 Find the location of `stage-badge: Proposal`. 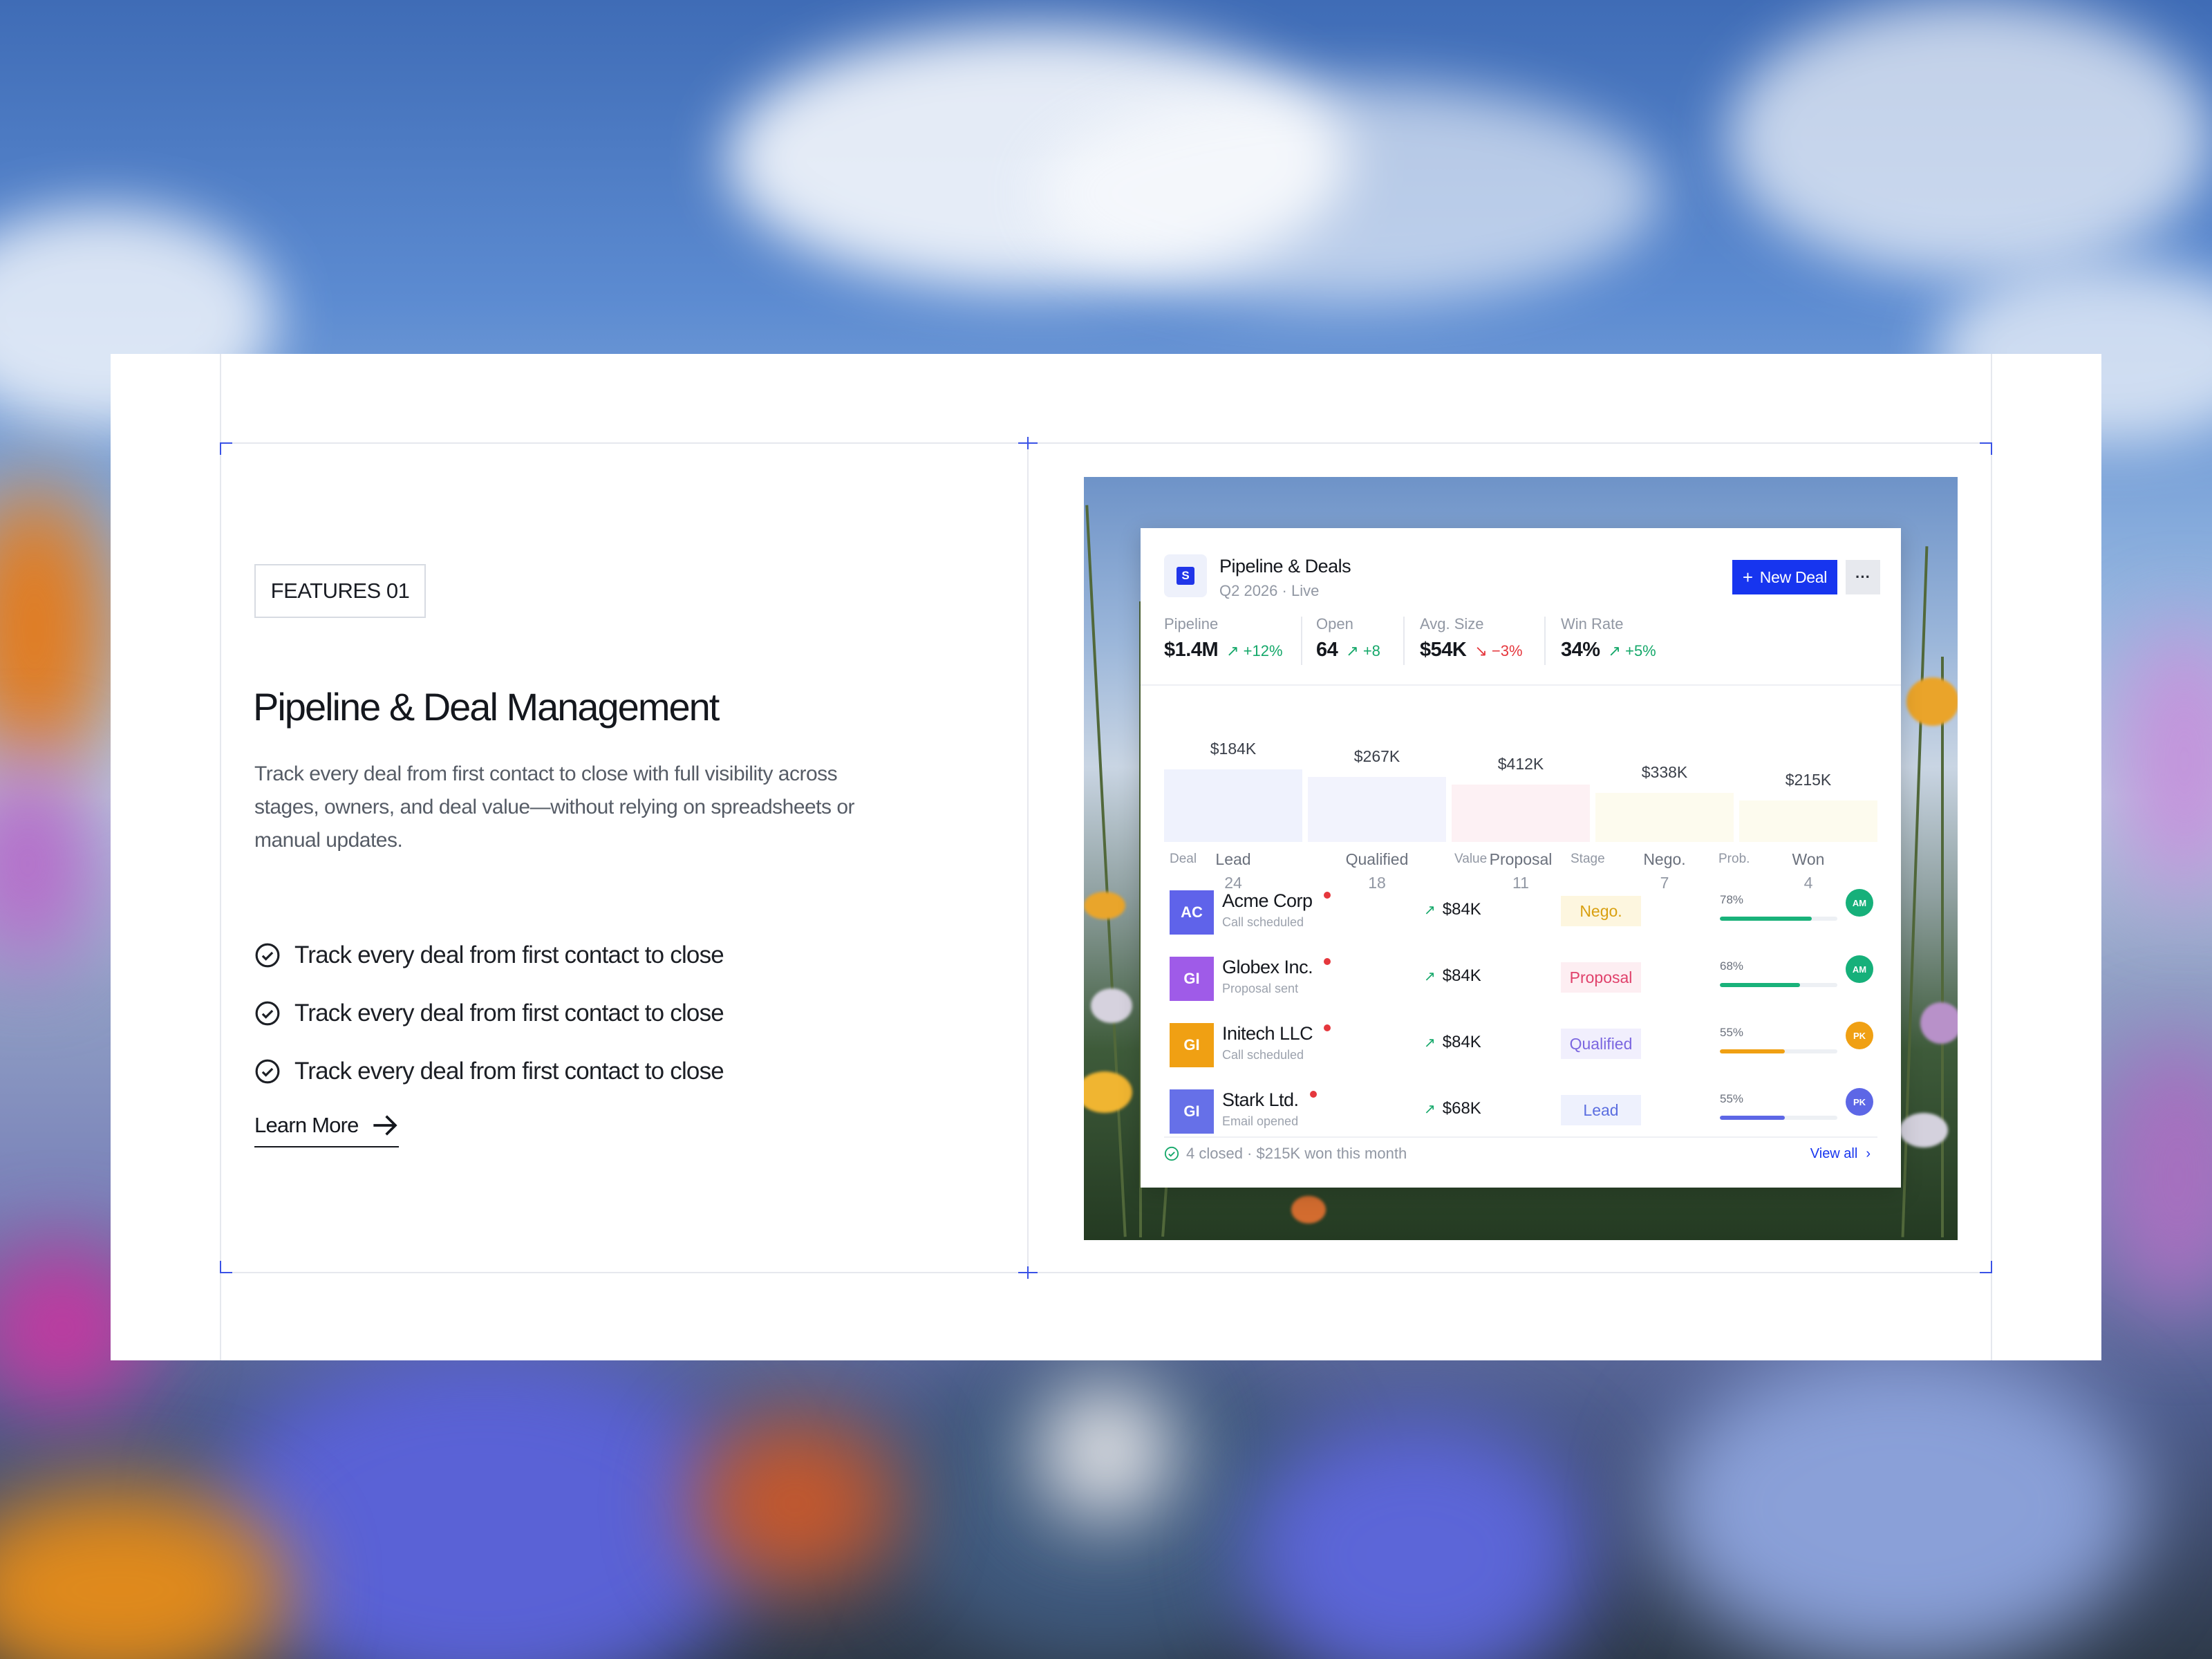

stage-badge: Proposal is located at coordinates (1601, 978).